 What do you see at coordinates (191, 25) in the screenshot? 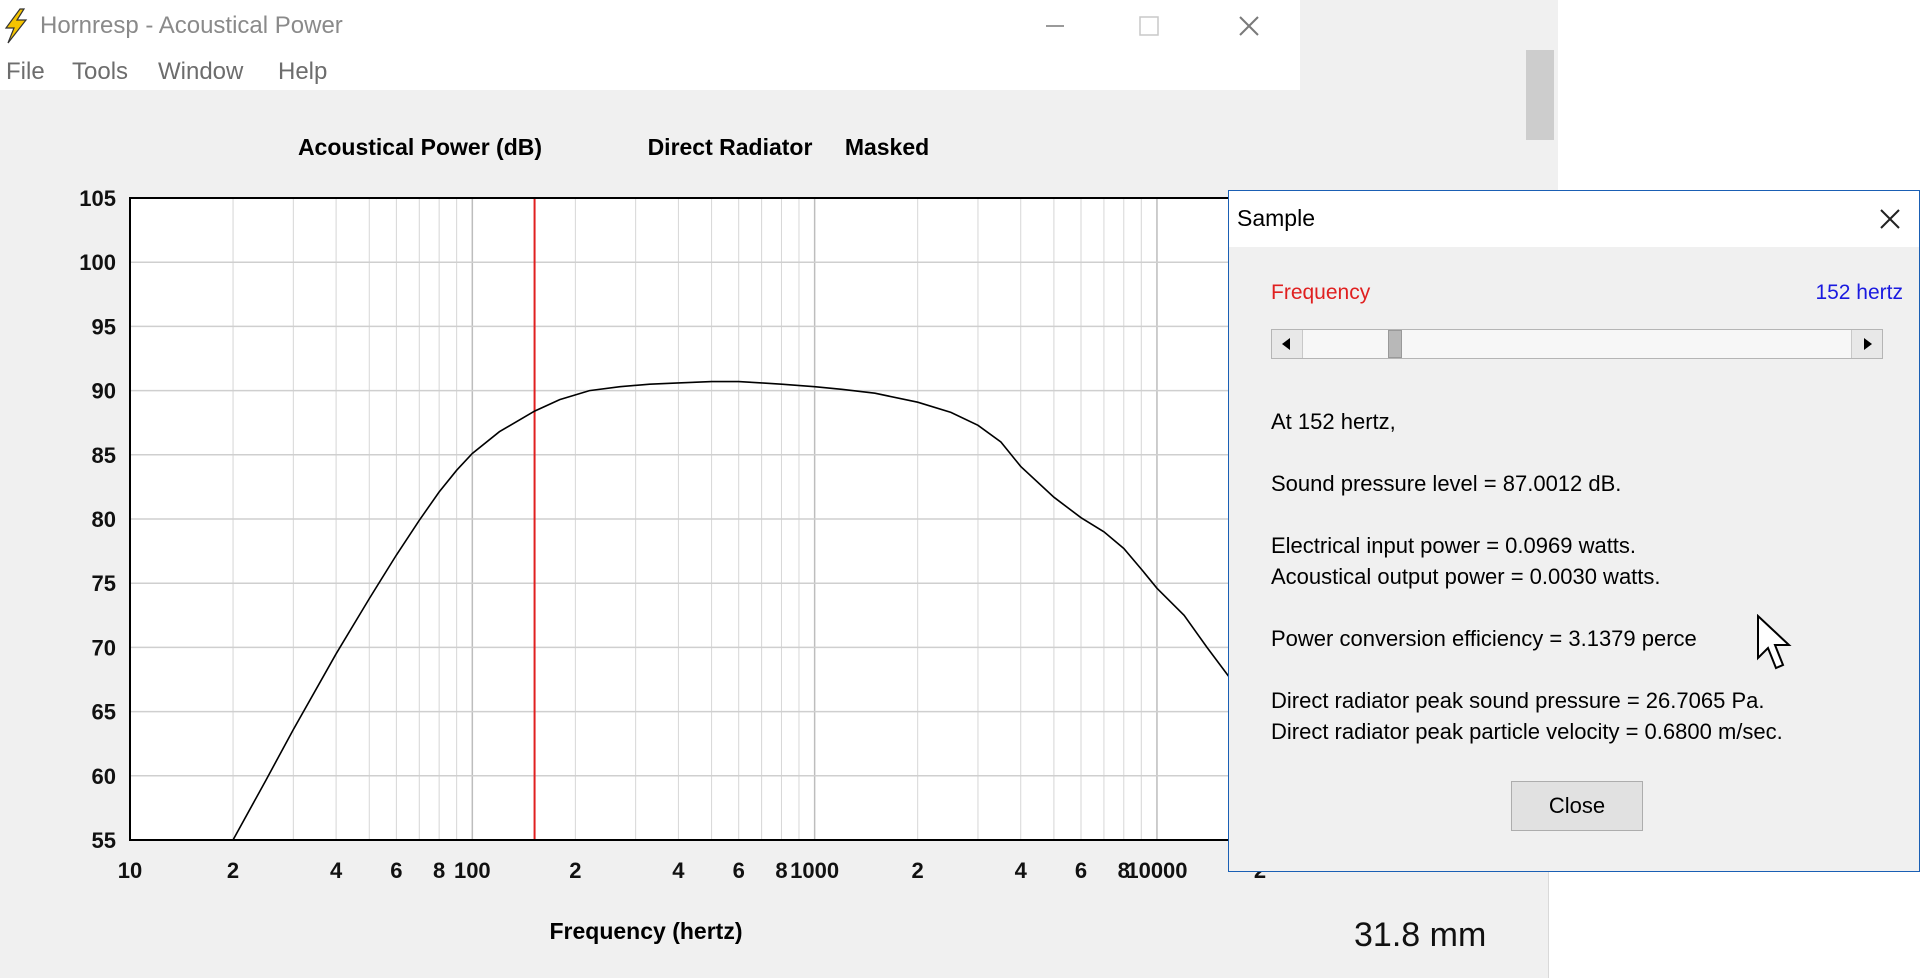
I see `window-title: Hornresp - Acoustical Power` at bounding box center [191, 25].